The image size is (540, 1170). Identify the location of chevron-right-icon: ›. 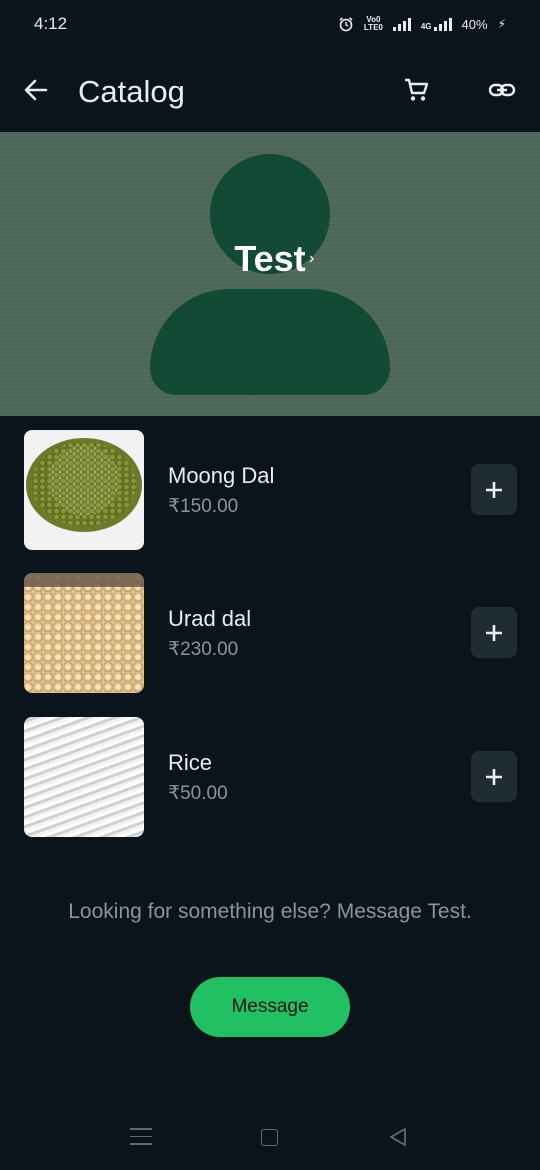
(312, 258).